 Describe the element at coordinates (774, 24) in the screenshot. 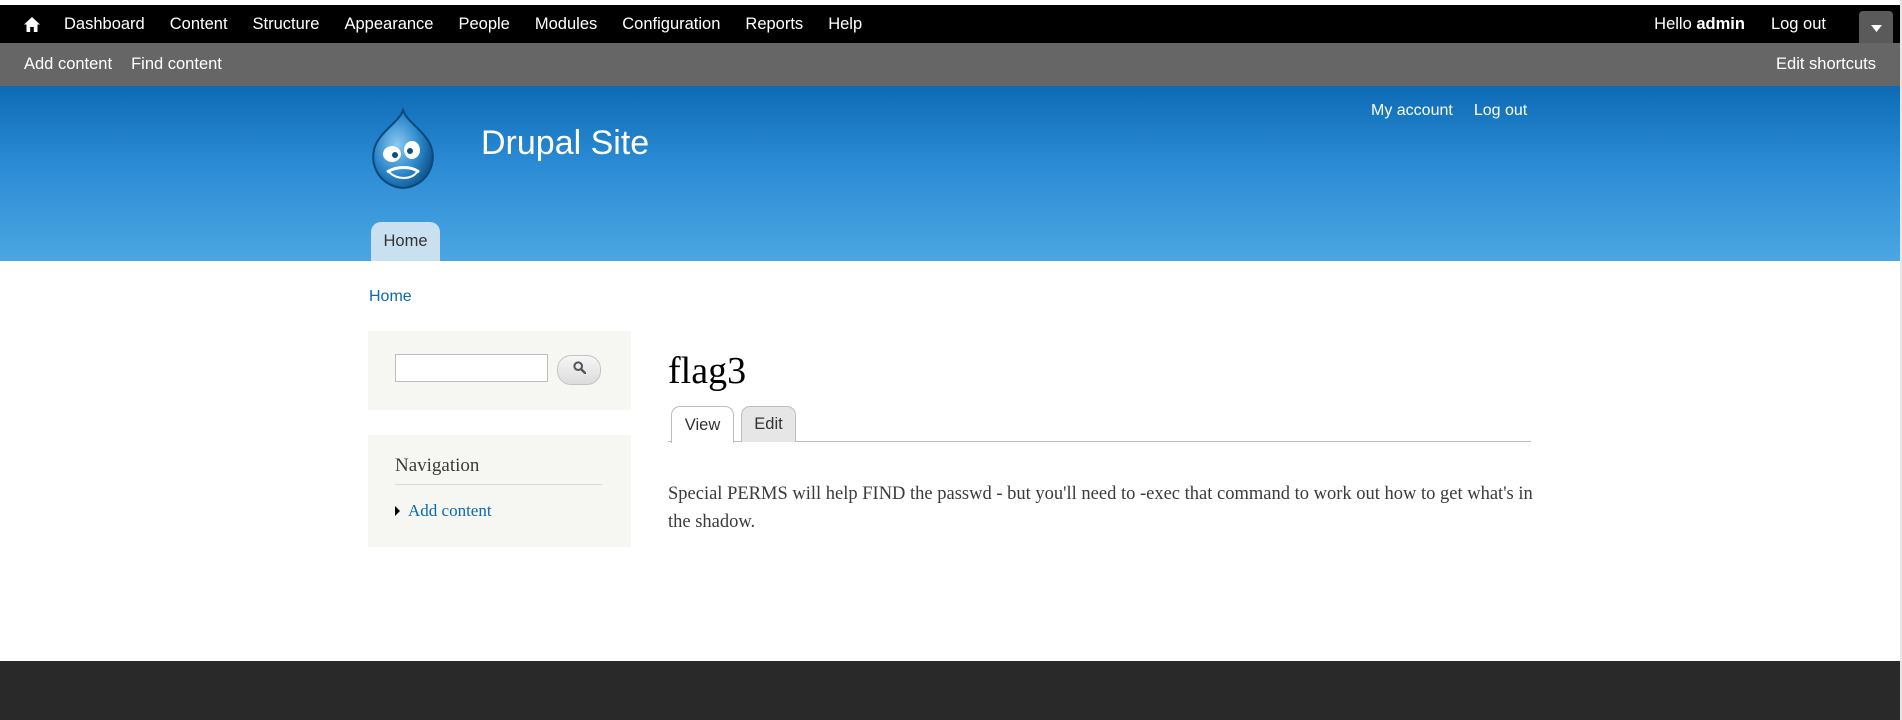

I see `admin-menu-reports: Reports` at that location.